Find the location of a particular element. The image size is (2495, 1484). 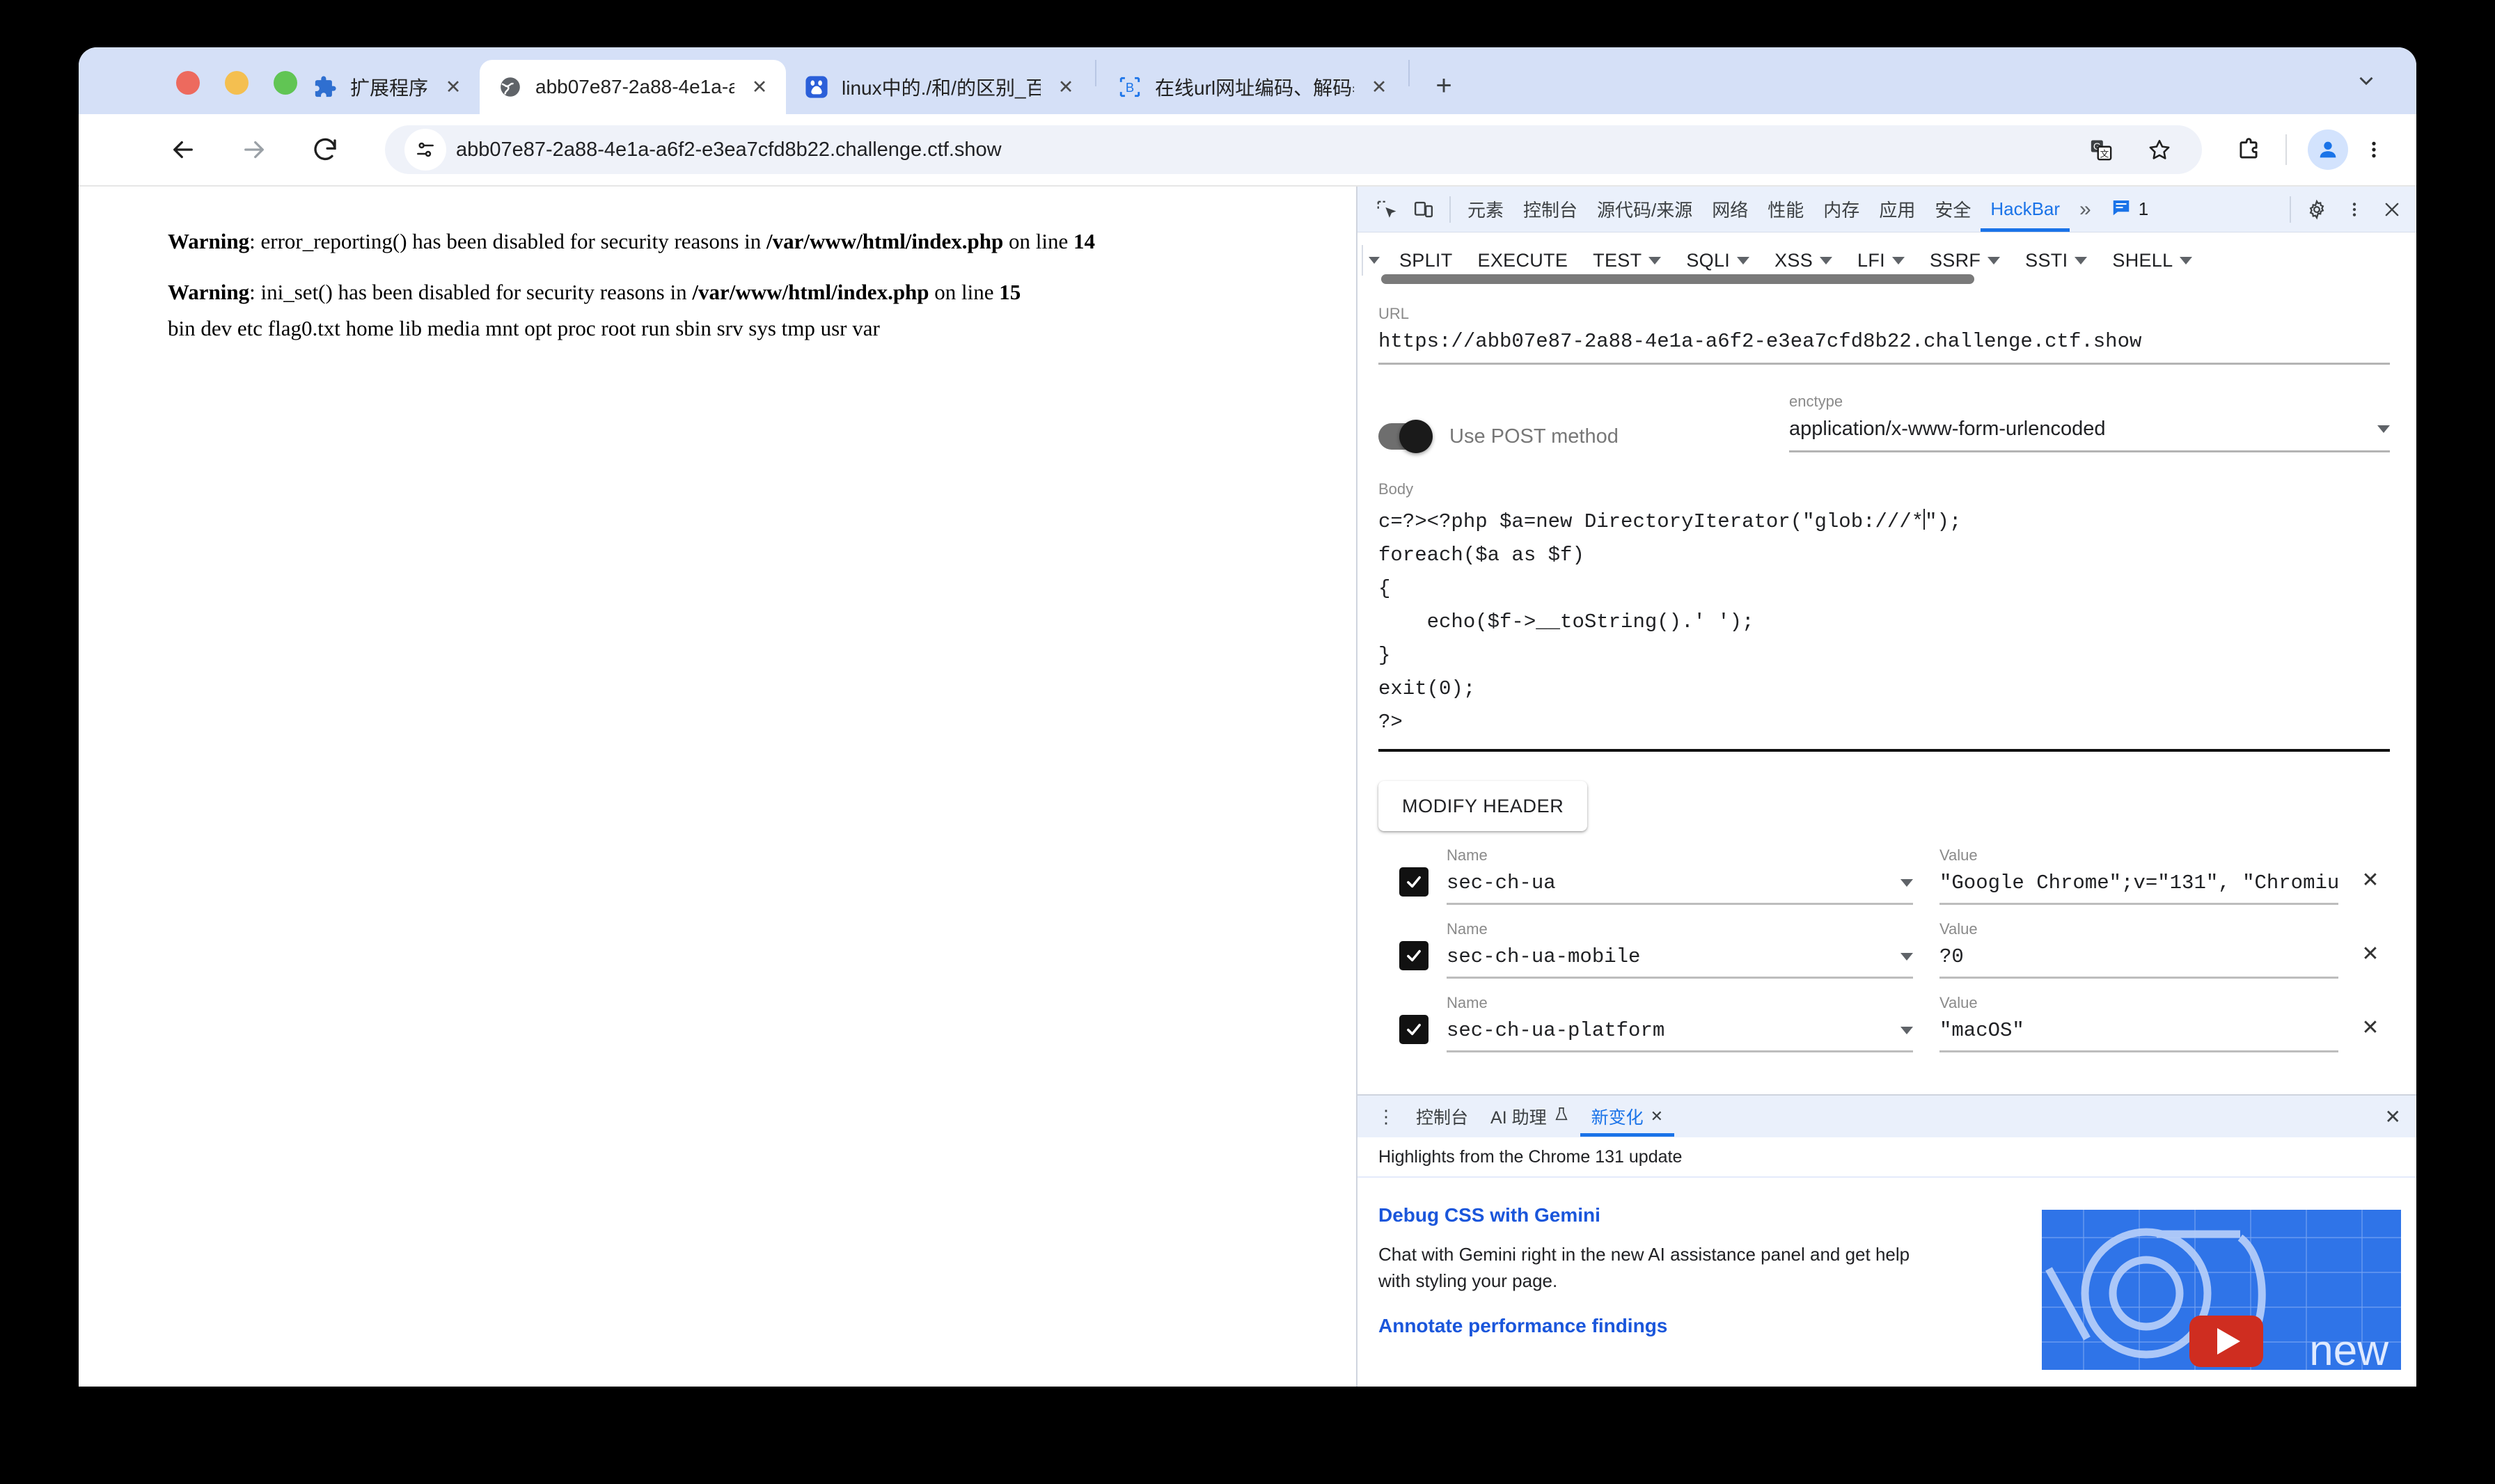

toolbar-overflow-caret-icon is located at coordinates (1374, 260).